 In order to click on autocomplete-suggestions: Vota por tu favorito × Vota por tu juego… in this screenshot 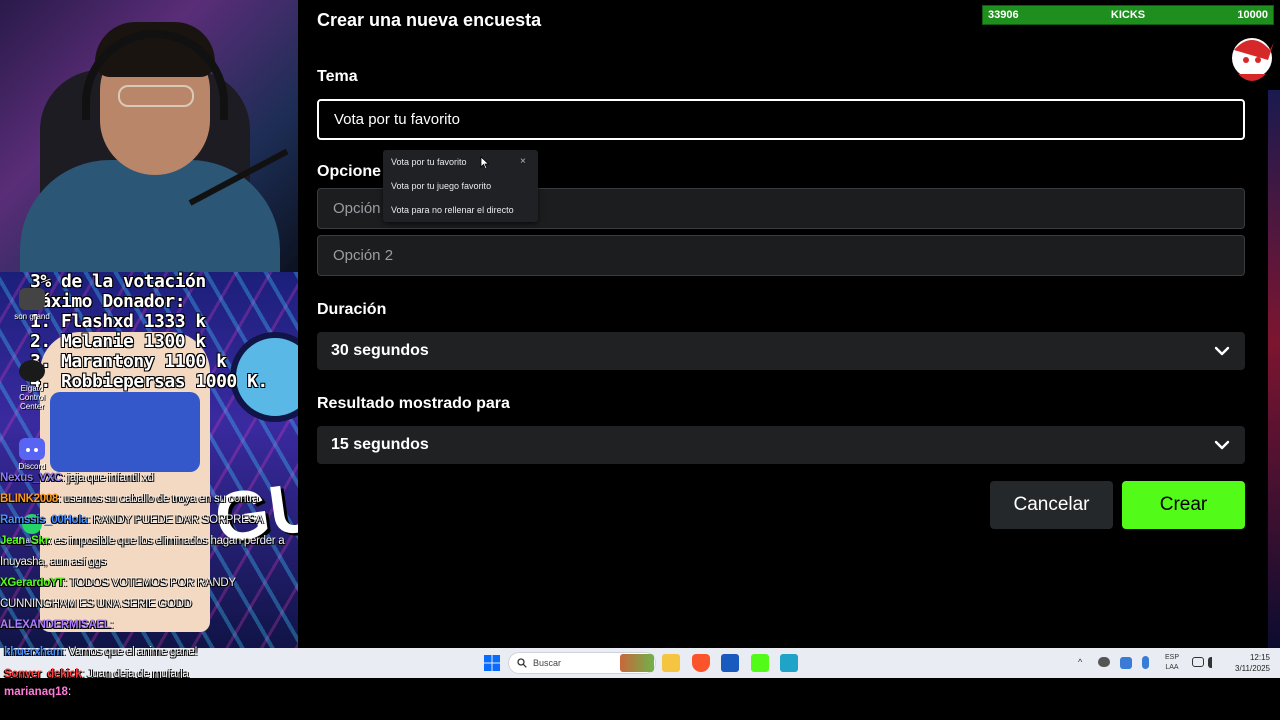, I will do `click(460, 186)`.